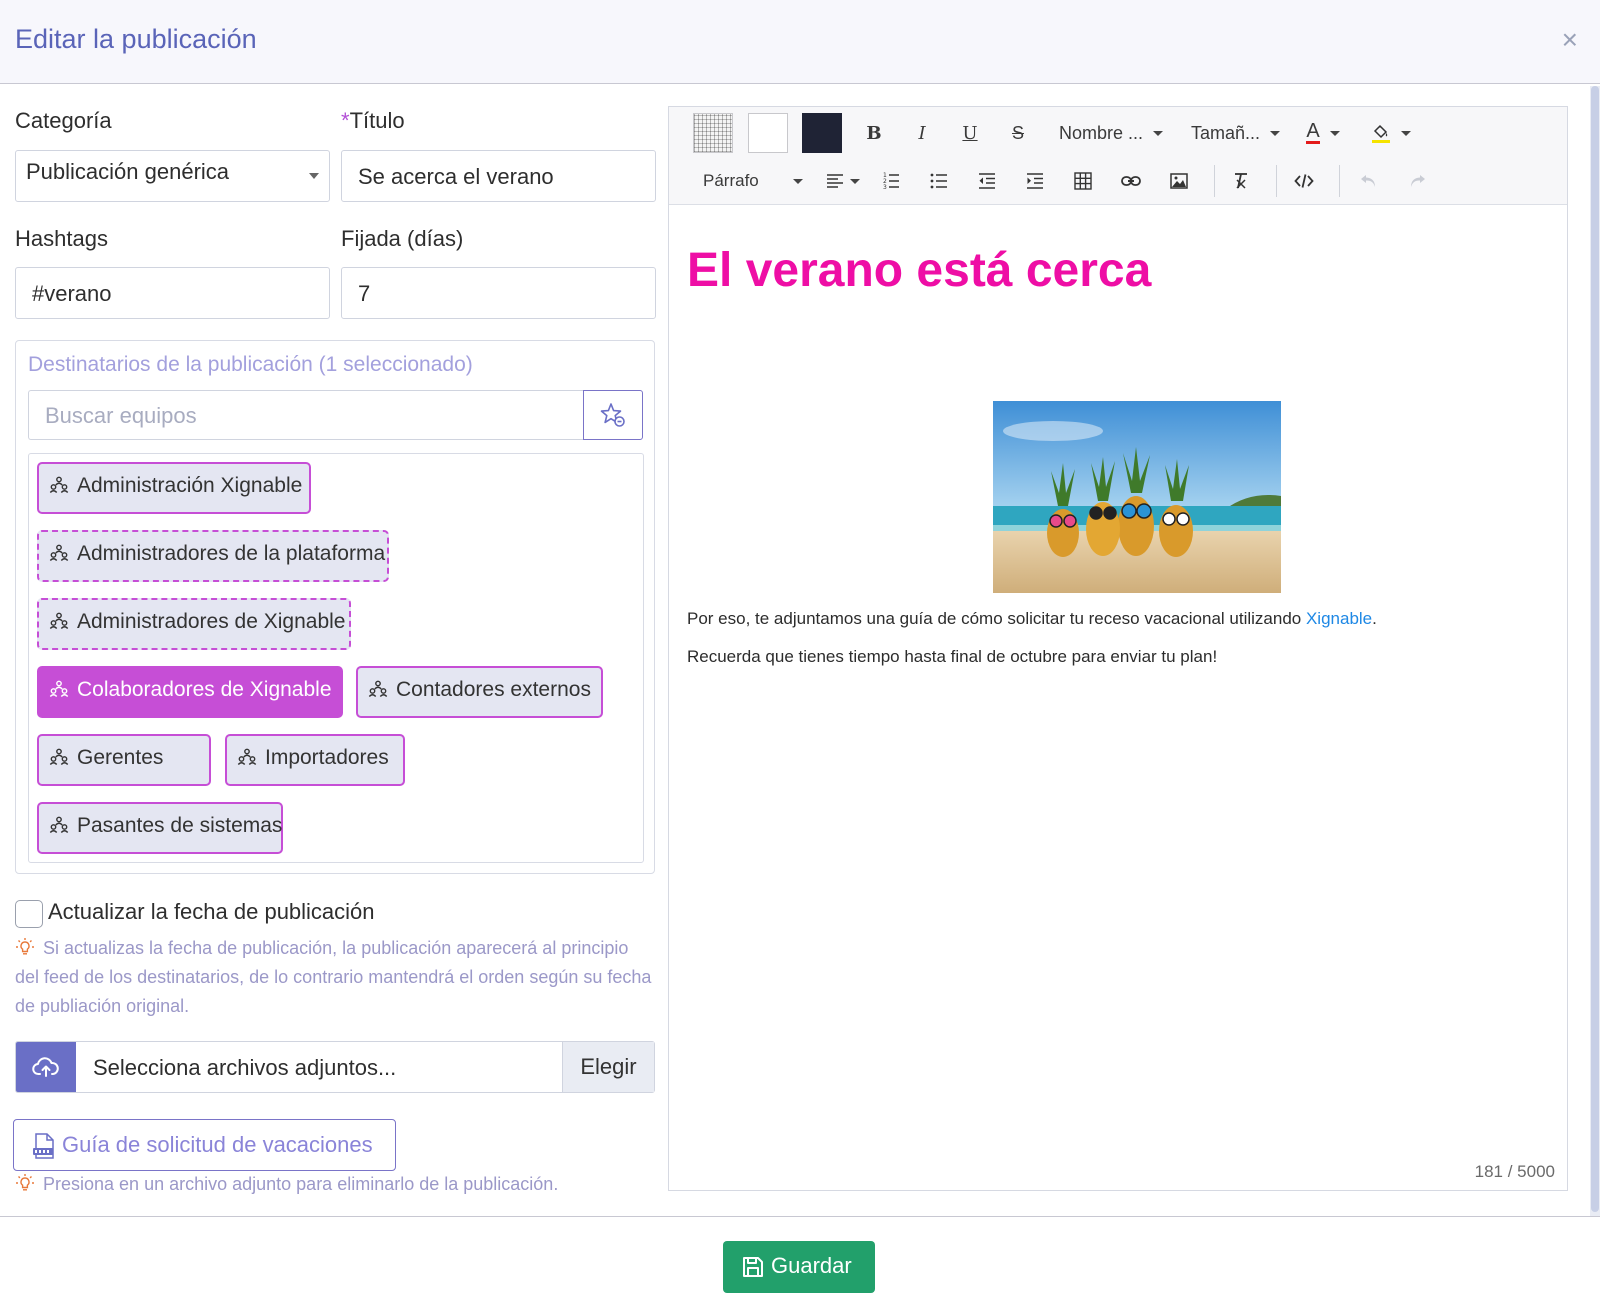 This screenshot has height=1307, width=1600. I want to click on hashtags-input: #verano, so click(172, 293).